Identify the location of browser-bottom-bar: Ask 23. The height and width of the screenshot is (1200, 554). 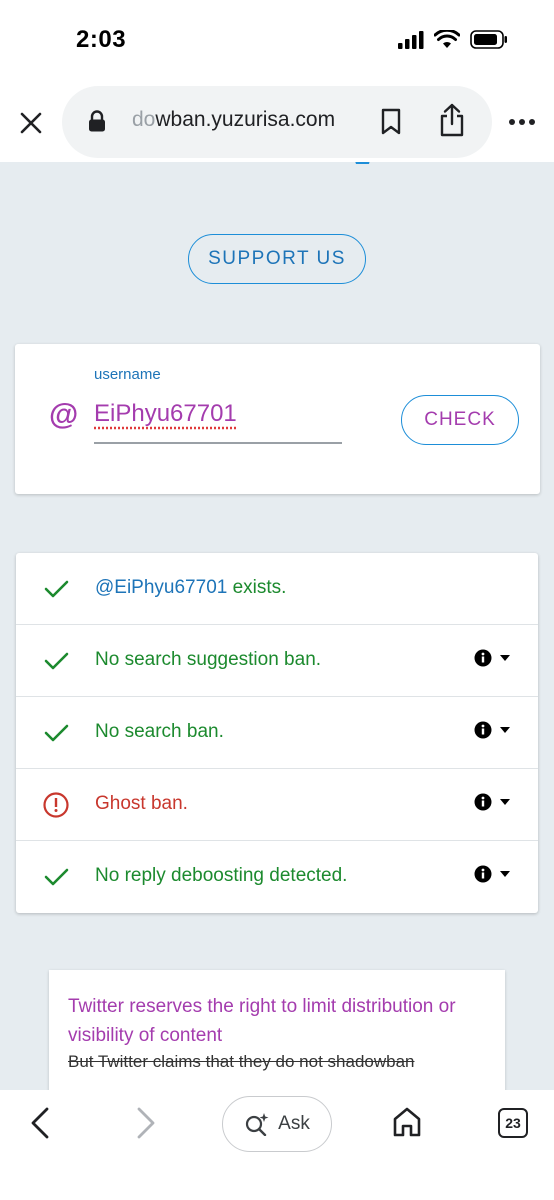
(277, 1145).